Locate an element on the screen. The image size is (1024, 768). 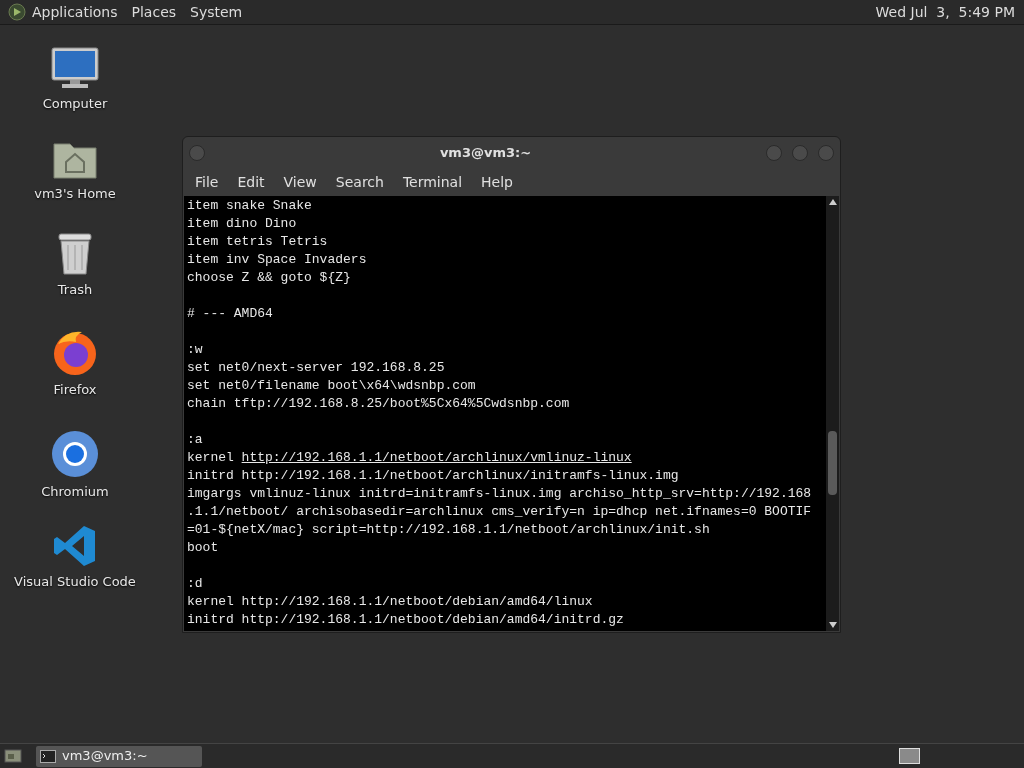
terminal-line: :w is located at coordinates (195, 349).